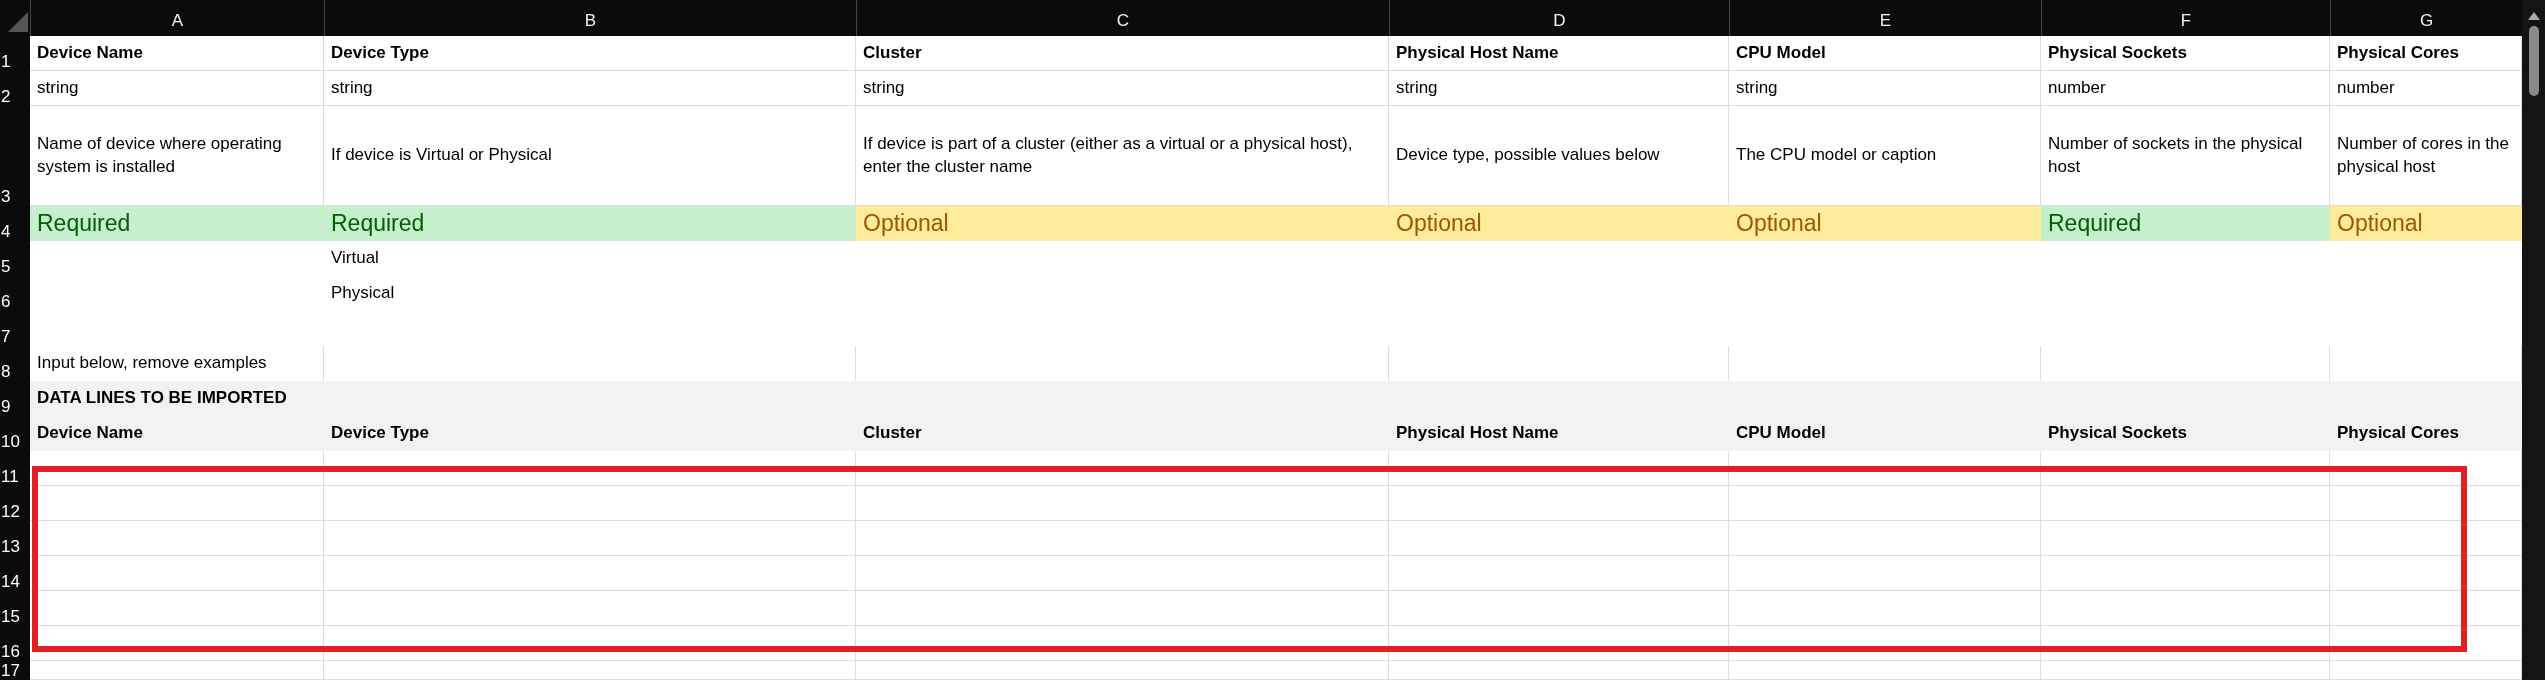 This screenshot has height=680, width=2545. What do you see at coordinates (15, 398) in the screenshot?
I see `row-number: 9` at bounding box center [15, 398].